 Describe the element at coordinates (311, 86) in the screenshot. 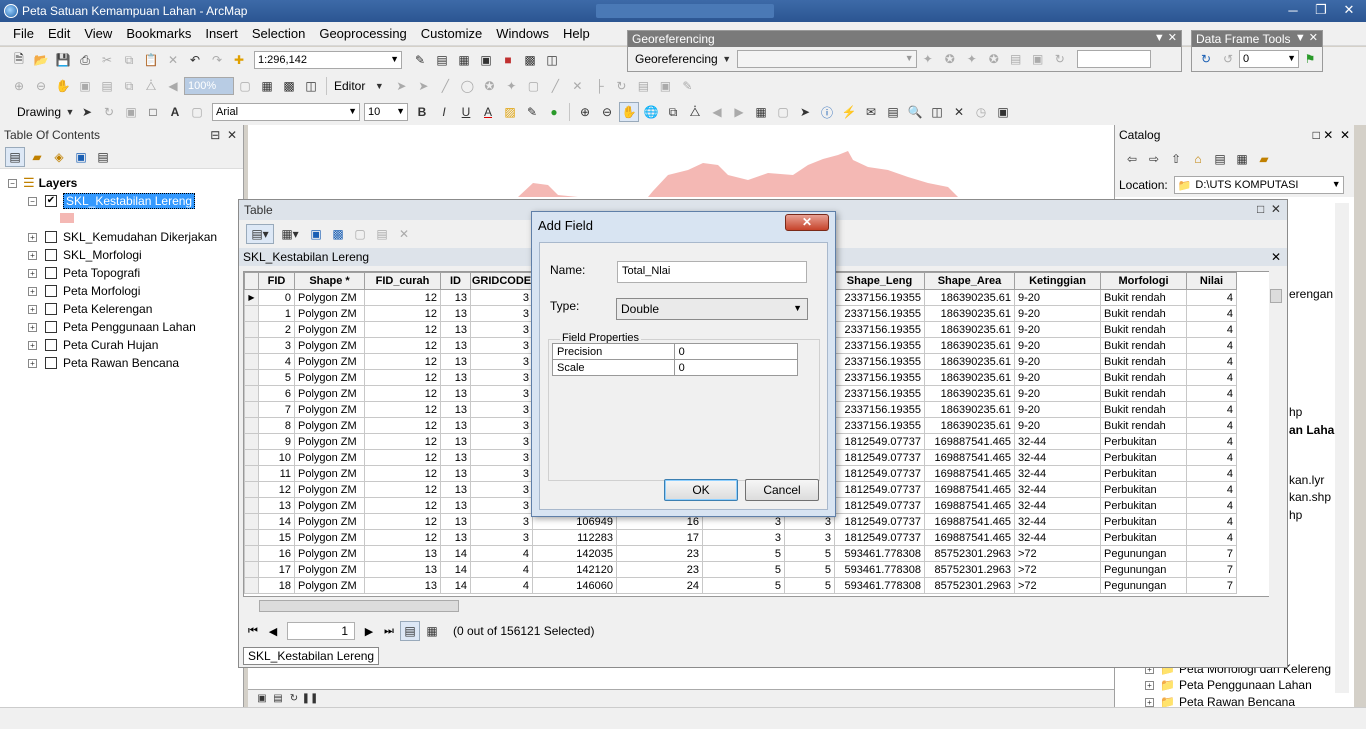

I see `data-driven-pages-icon: ◫` at that location.